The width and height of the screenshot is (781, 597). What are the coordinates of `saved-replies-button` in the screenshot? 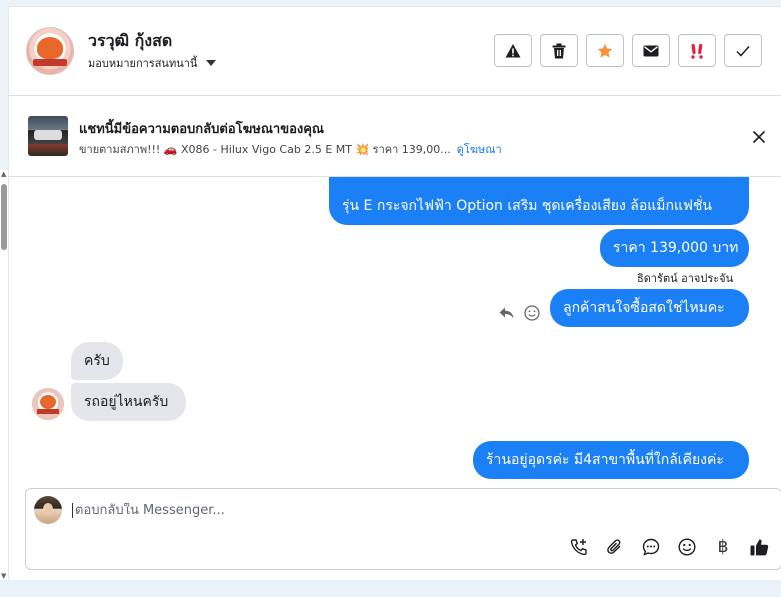 It's located at (651, 547).